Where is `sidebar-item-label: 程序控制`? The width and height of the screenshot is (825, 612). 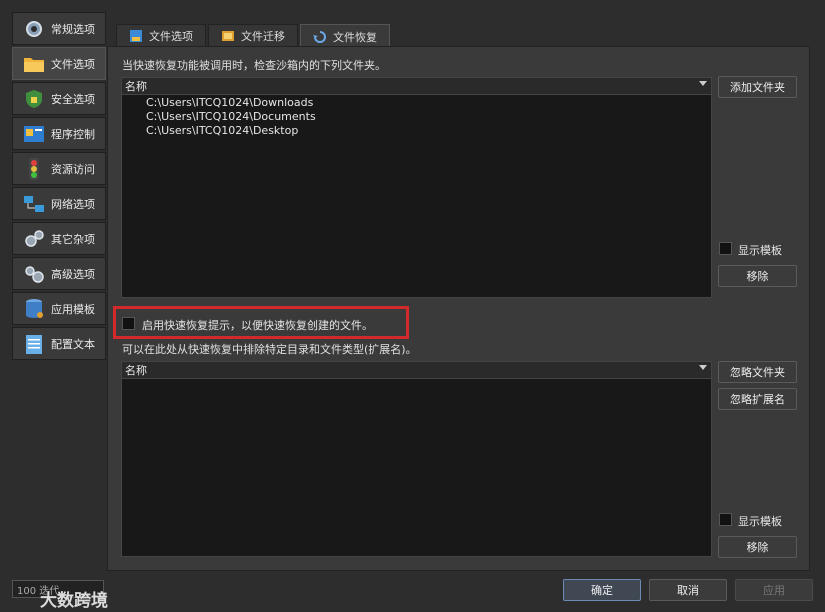
sidebar-item-label: 程序控制 is located at coordinates (73, 134).